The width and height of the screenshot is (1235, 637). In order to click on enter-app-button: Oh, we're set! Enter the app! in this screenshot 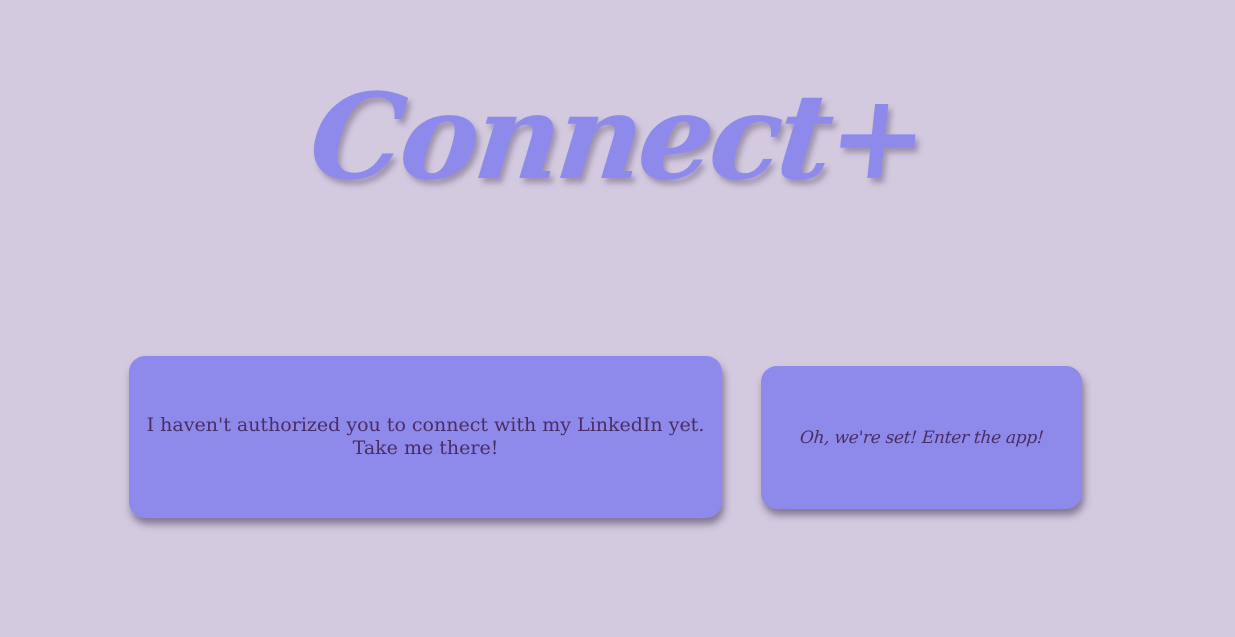, I will do `click(921, 437)`.